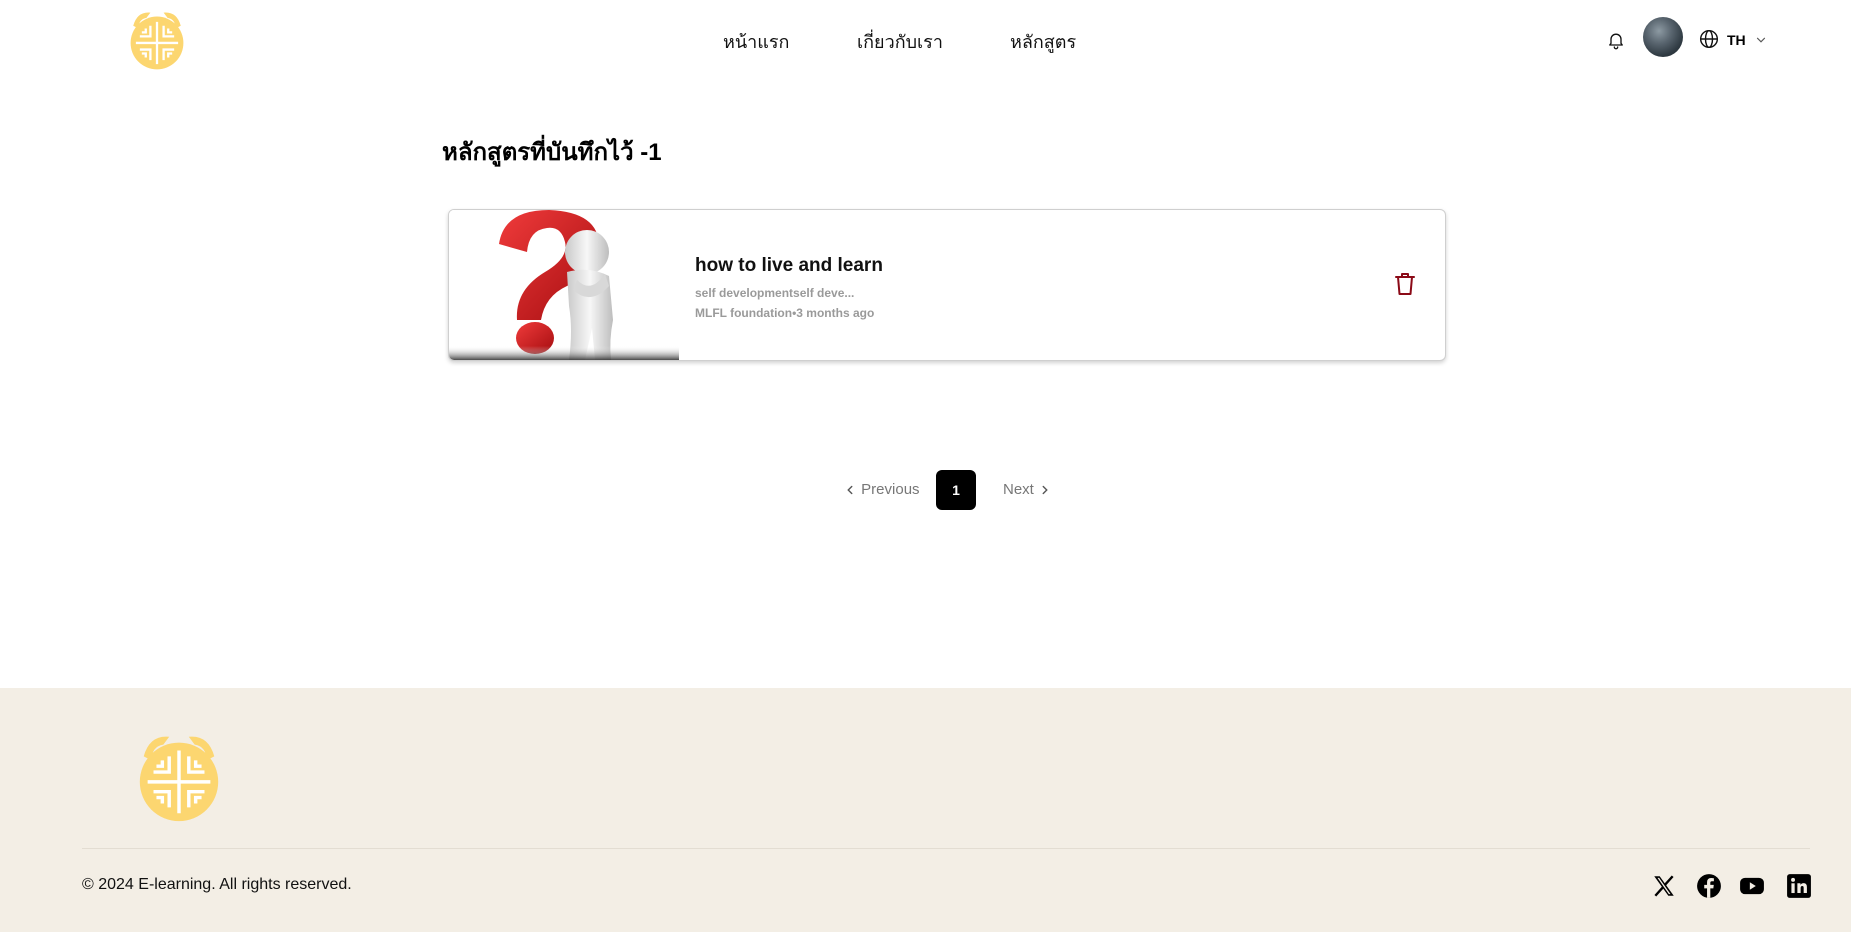 The height and width of the screenshot is (932, 1851). What do you see at coordinates (1752, 886) in the screenshot?
I see `youtube-icon` at bounding box center [1752, 886].